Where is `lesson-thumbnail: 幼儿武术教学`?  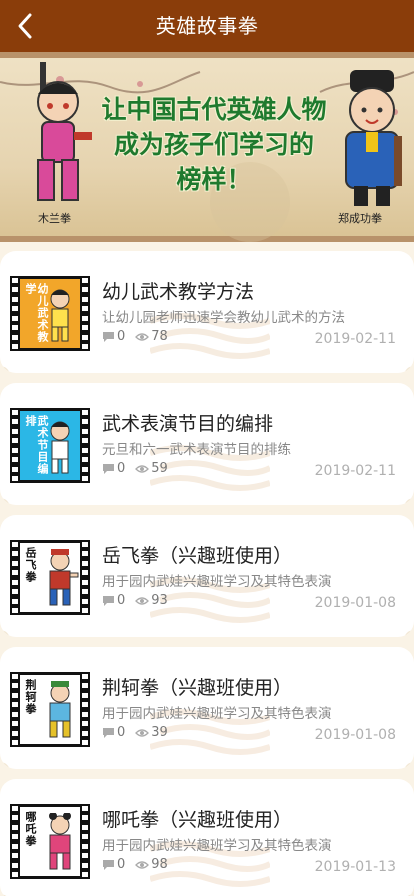
lesson-thumbnail: 幼儿武术教学 is located at coordinates (50, 313).